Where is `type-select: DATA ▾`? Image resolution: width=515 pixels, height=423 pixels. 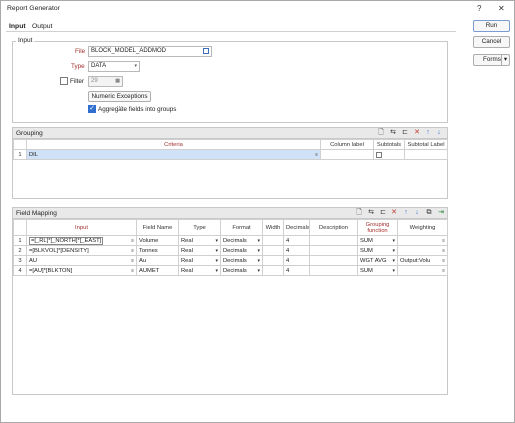
type-select: DATA ▾ is located at coordinates (114, 66).